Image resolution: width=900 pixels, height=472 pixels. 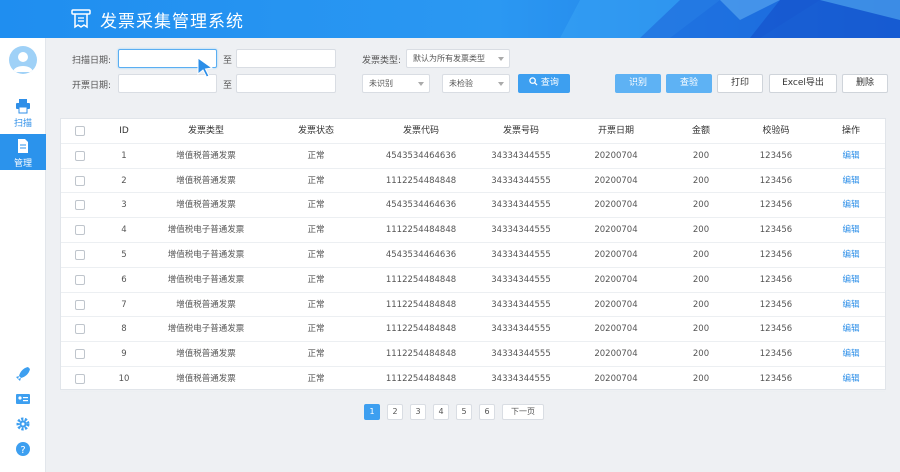 What do you see at coordinates (124, 379) in the screenshot?
I see `cell-id: 10` at bounding box center [124, 379].